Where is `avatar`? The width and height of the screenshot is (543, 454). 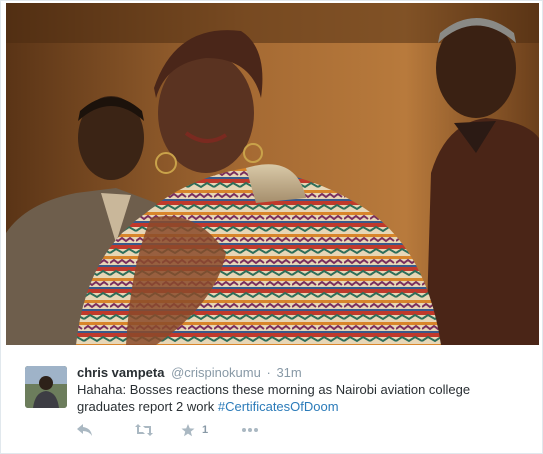 avatar is located at coordinates (46, 387).